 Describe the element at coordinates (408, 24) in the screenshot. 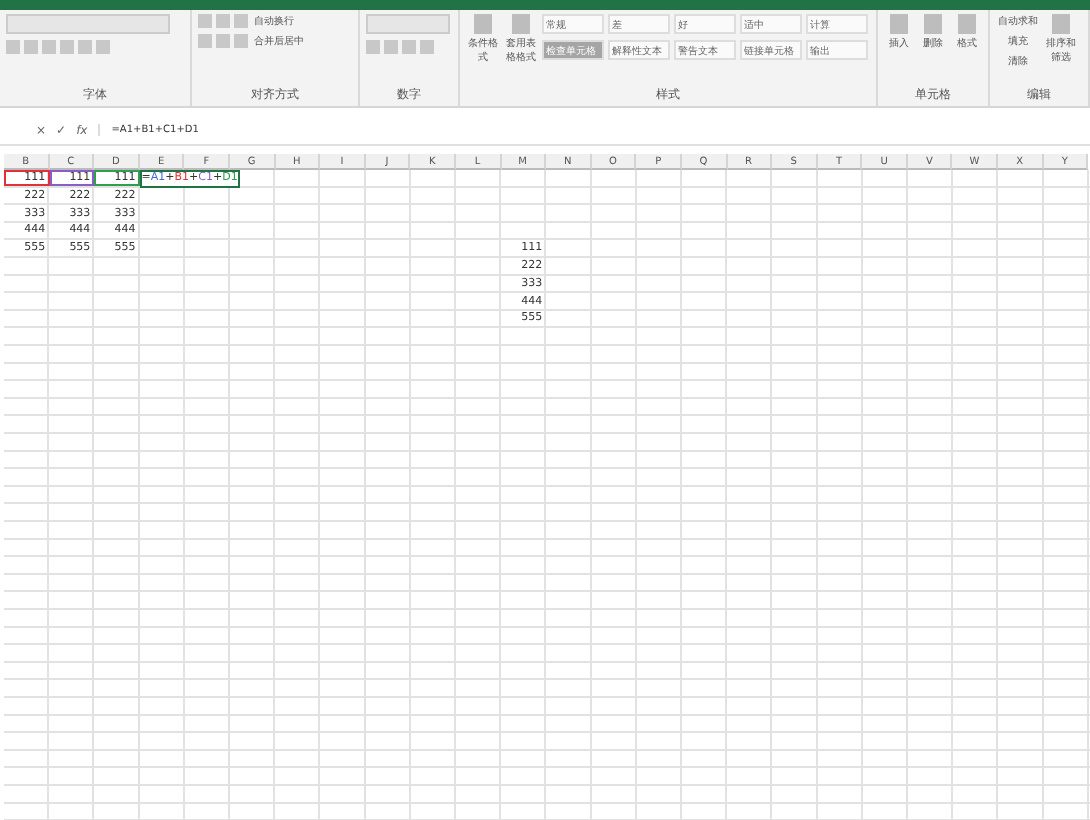

I see `number-format-field` at that location.